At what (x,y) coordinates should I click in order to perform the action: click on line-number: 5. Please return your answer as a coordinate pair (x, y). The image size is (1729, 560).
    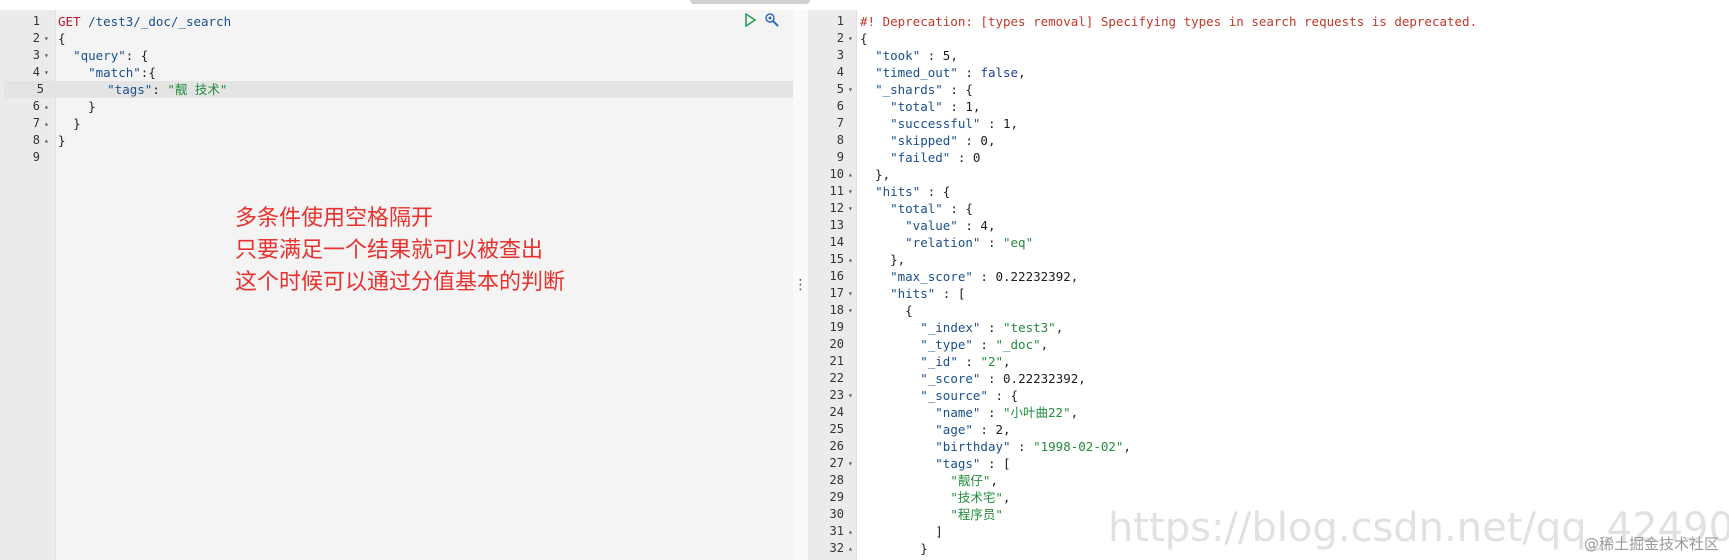
    Looking at the image, I should click on (40, 89).